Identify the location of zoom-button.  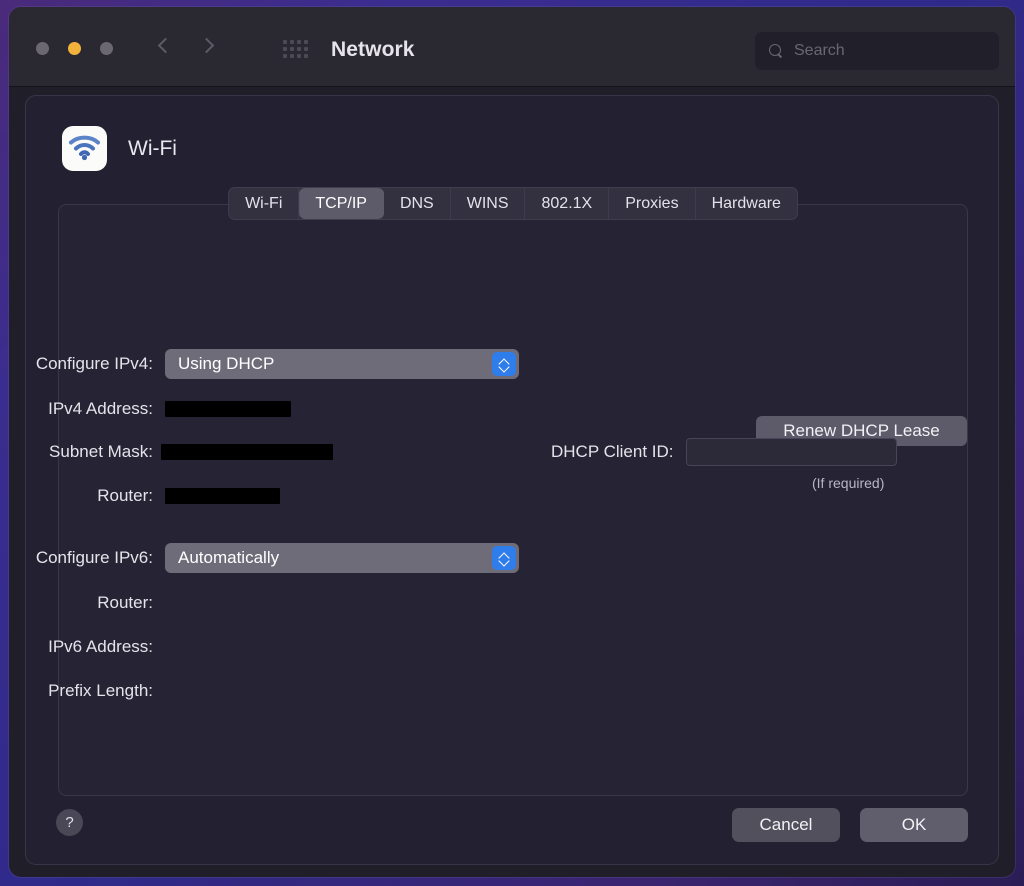
(106, 48).